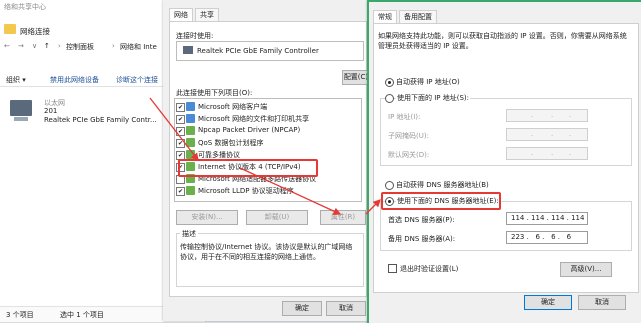 Image resolution: width=641 pixels, height=323 pixels. I want to click on arrow-to-properties-button, so click(290, 191).